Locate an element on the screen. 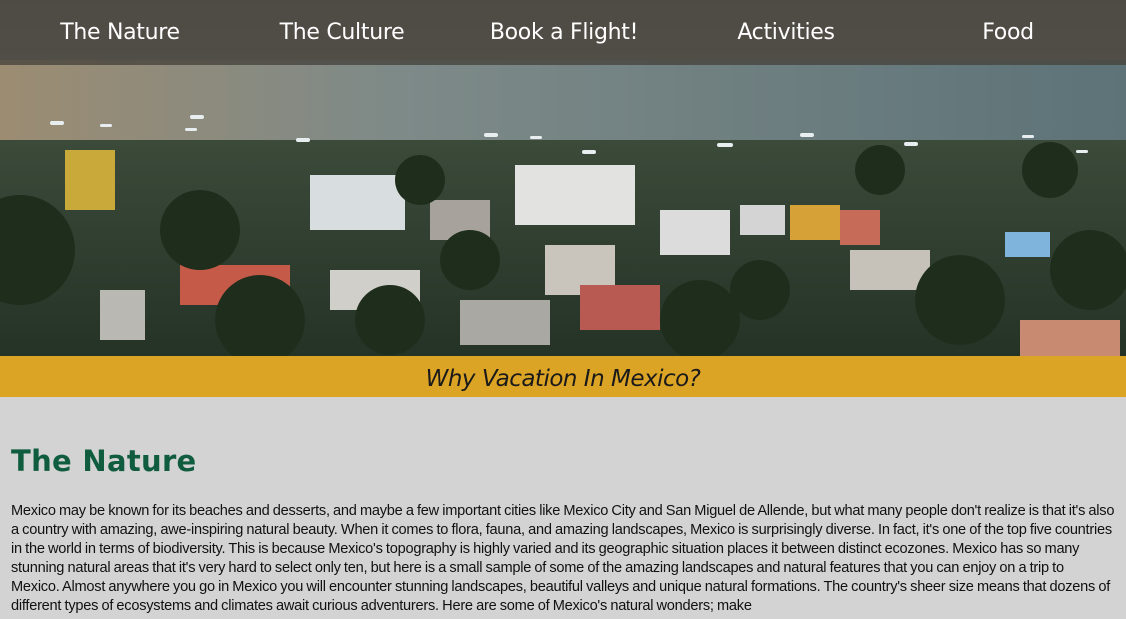 The height and width of the screenshot is (619, 1126). section-title: The Nature is located at coordinates (104, 461).